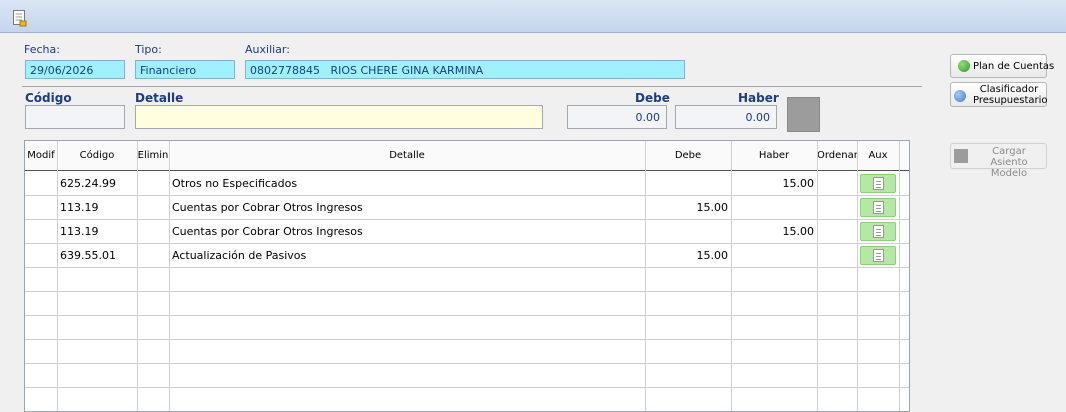 This screenshot has height=412, width=1066. I want to click on cargar-asiento-modelo-button: Cargar Asiento Modelo, so click(998, 161).